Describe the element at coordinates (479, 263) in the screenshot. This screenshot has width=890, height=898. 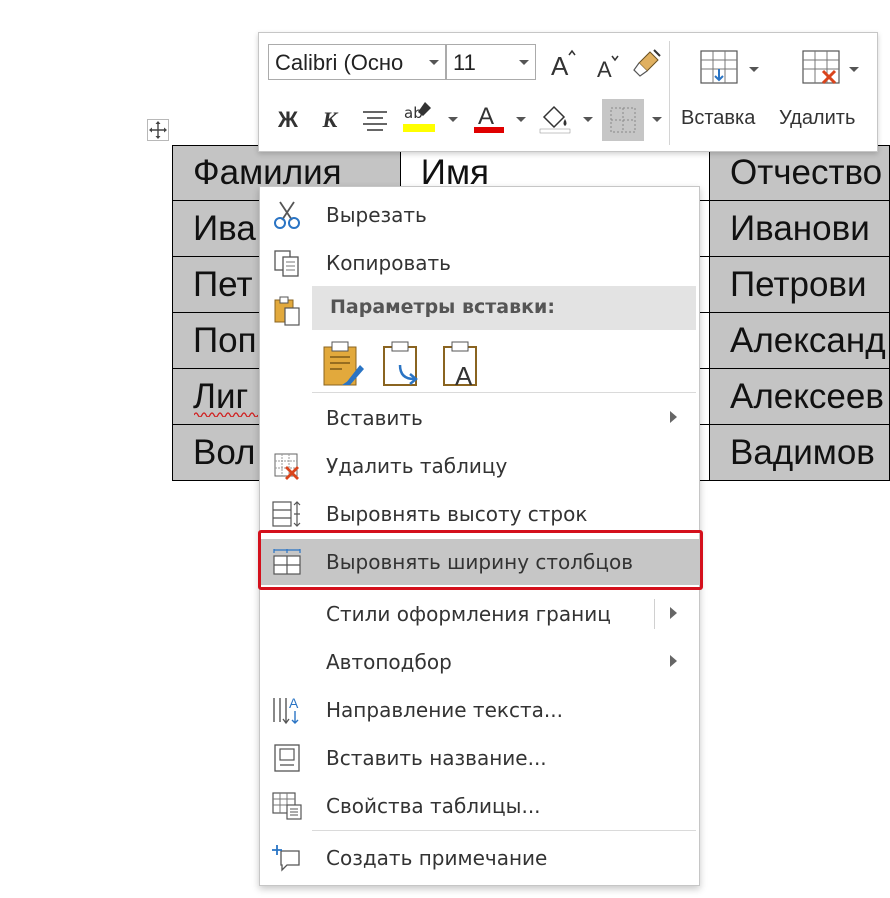
I see `menu-item-copy: Копировать` at that location.